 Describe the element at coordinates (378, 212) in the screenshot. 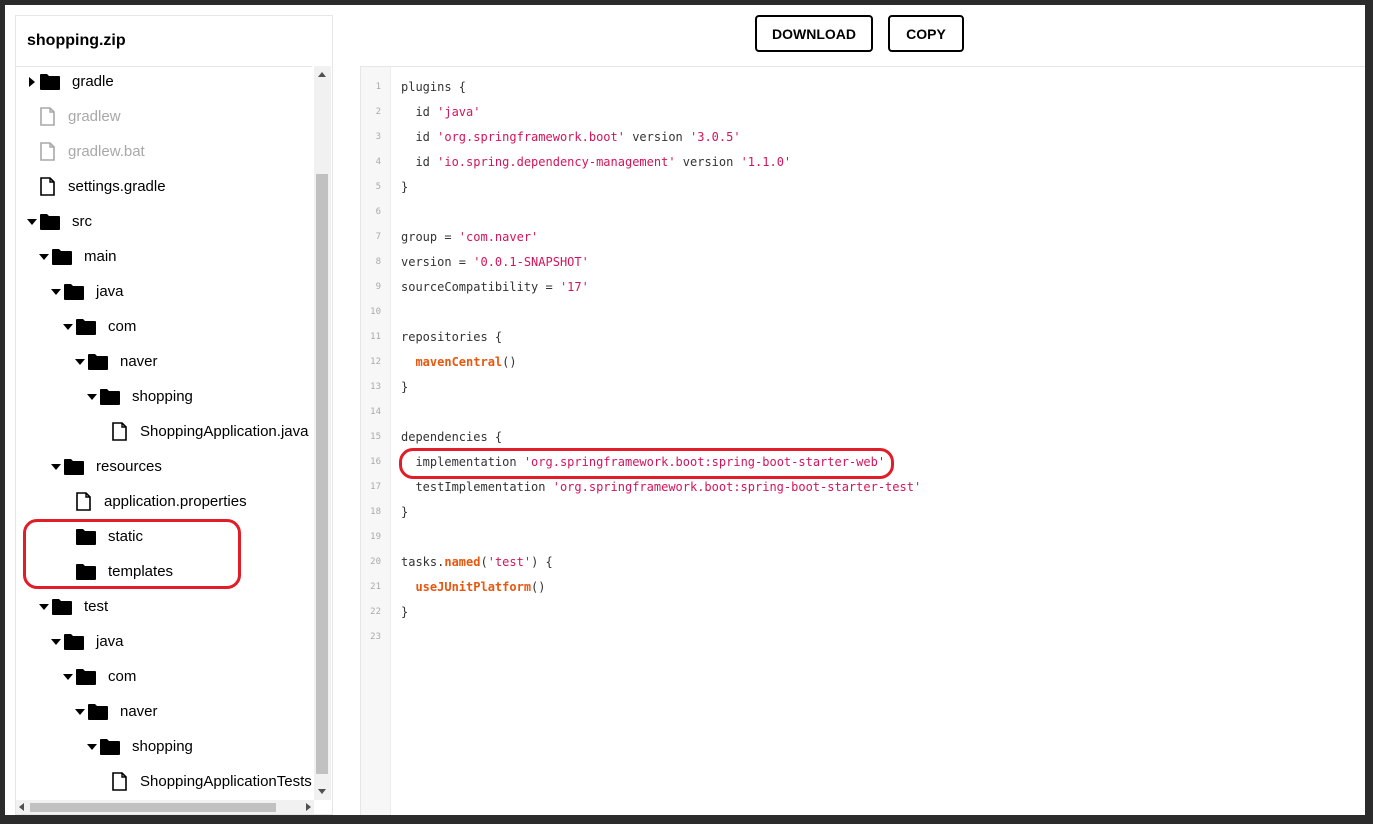

I see `line-number: 6` at that location.